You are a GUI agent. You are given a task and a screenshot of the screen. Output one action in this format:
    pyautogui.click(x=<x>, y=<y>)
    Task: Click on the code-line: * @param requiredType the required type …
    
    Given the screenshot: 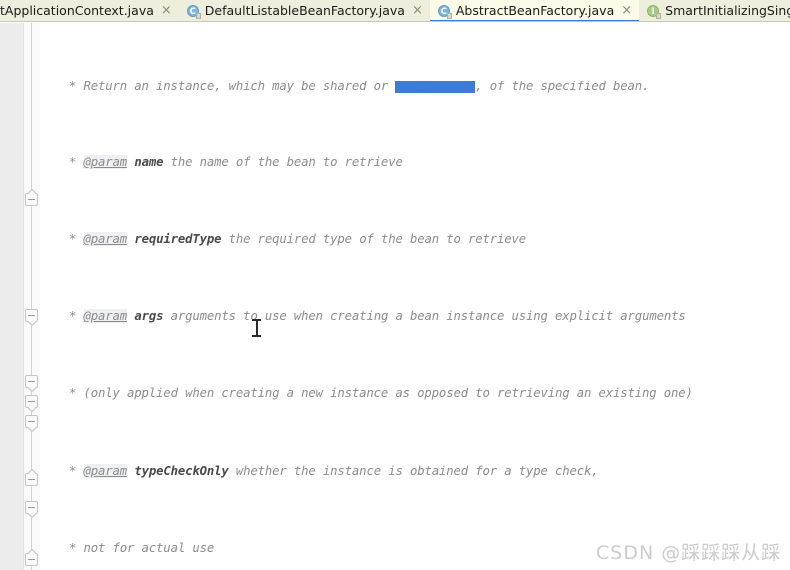 What is the action you would take?
    pyautogui.click(x=298, y=238)
    